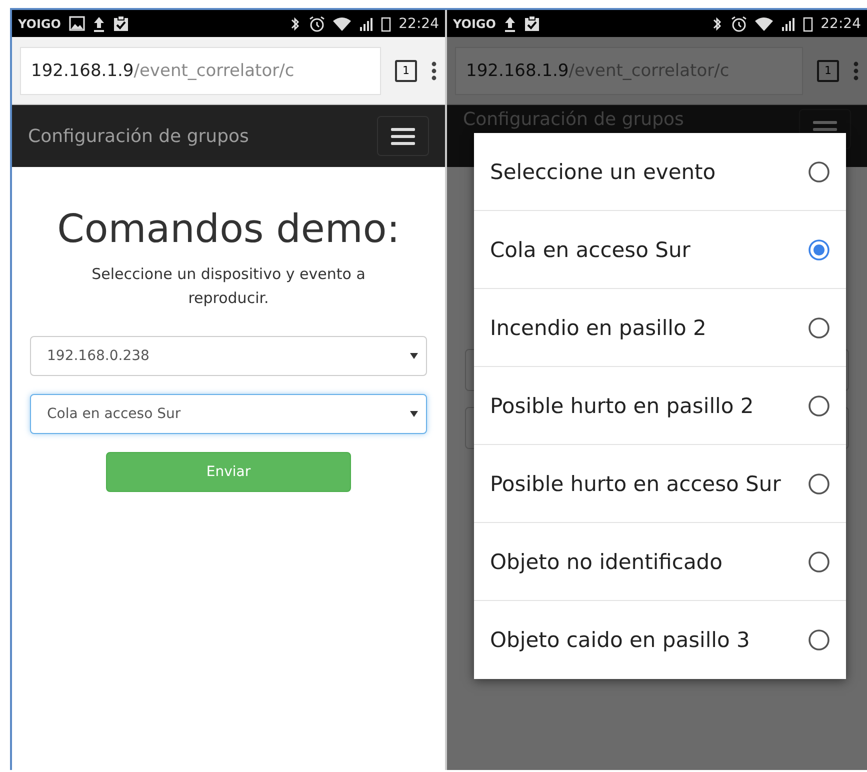 The image size is (867, 772). Describe the element at coordinates (660, 172) in the screenshot. I see `option-item: Seleccione un evento` at that location.